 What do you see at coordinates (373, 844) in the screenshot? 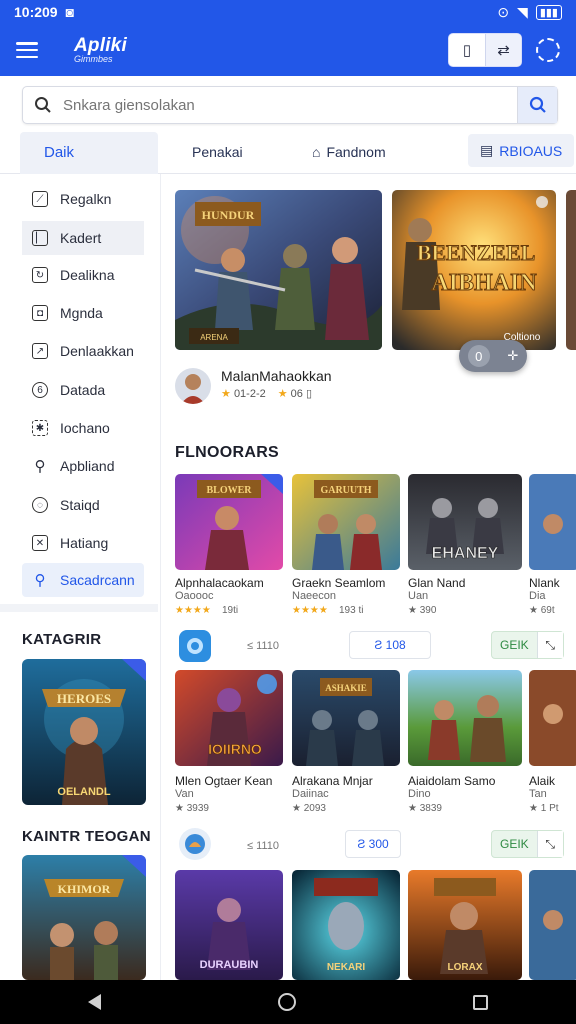
I see `install-count-button: Ƨ 300` at bounding box center [373, 844].